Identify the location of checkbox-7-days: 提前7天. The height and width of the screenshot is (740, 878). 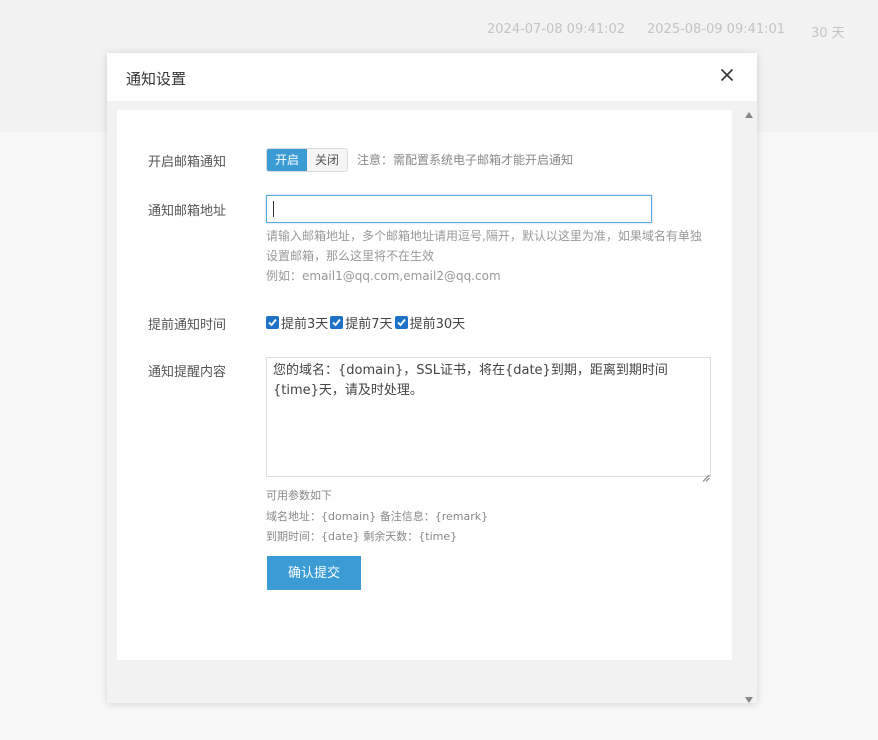
(361, 322).